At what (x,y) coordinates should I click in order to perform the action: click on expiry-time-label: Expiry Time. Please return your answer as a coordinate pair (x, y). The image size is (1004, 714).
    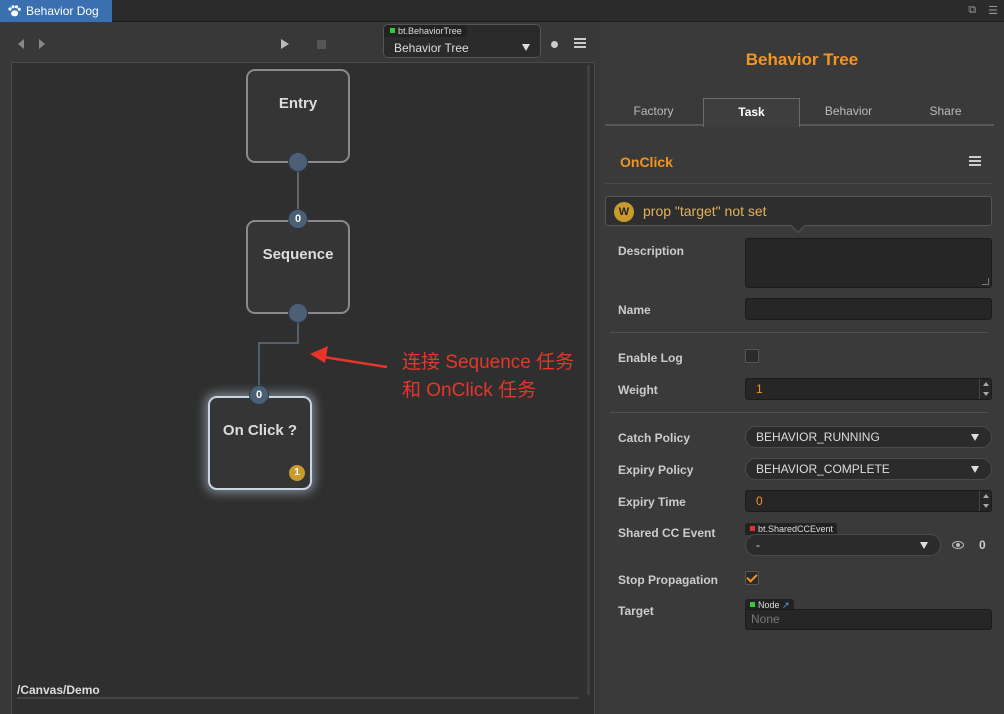
    Looking at the image, I should click on (652, 502).